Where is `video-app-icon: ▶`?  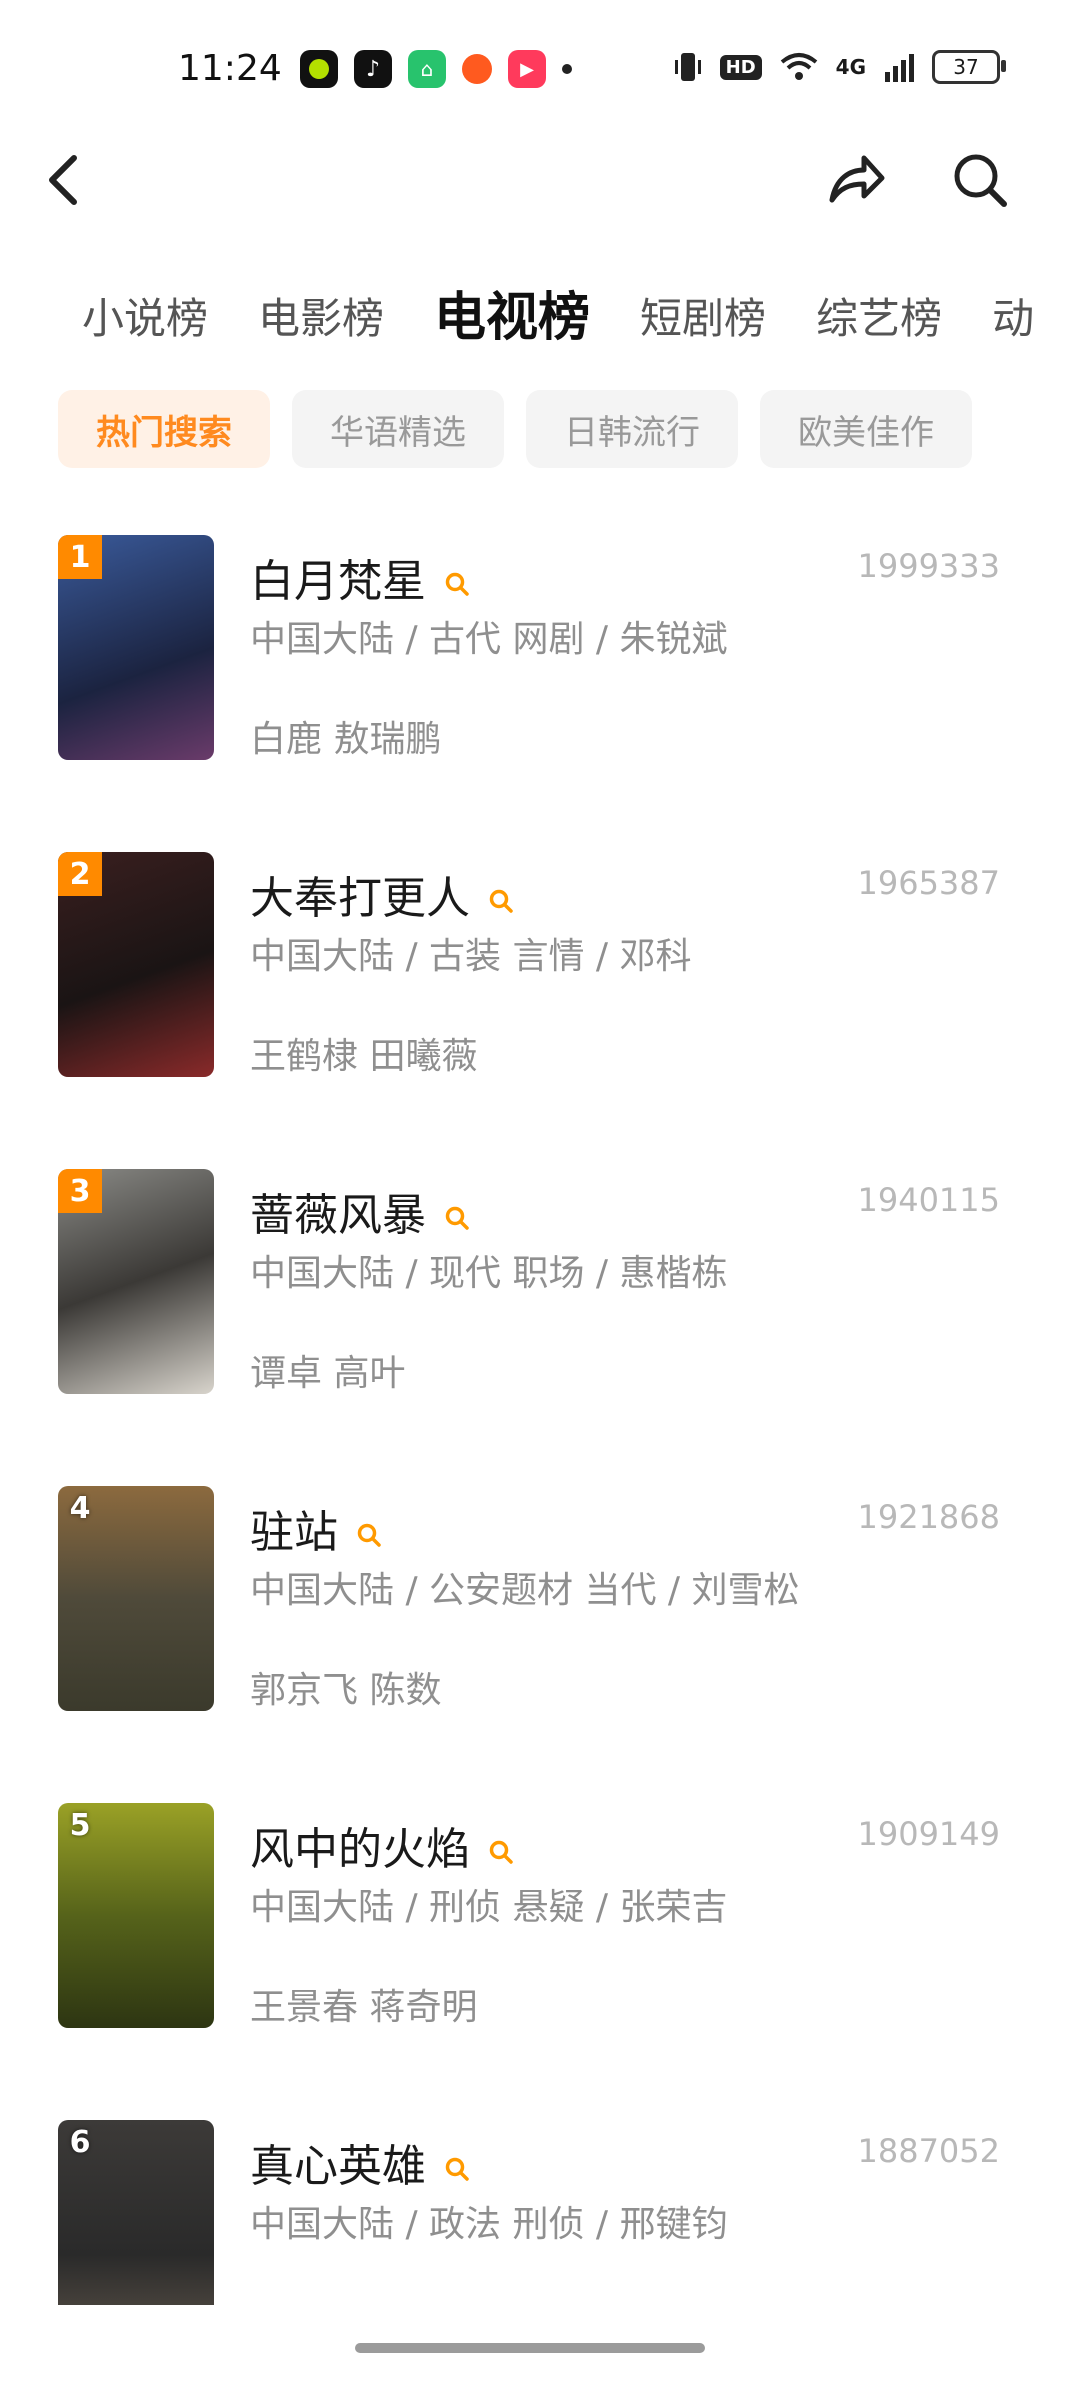 video-app-icon: ▶ is located at coordinates (527, 69).